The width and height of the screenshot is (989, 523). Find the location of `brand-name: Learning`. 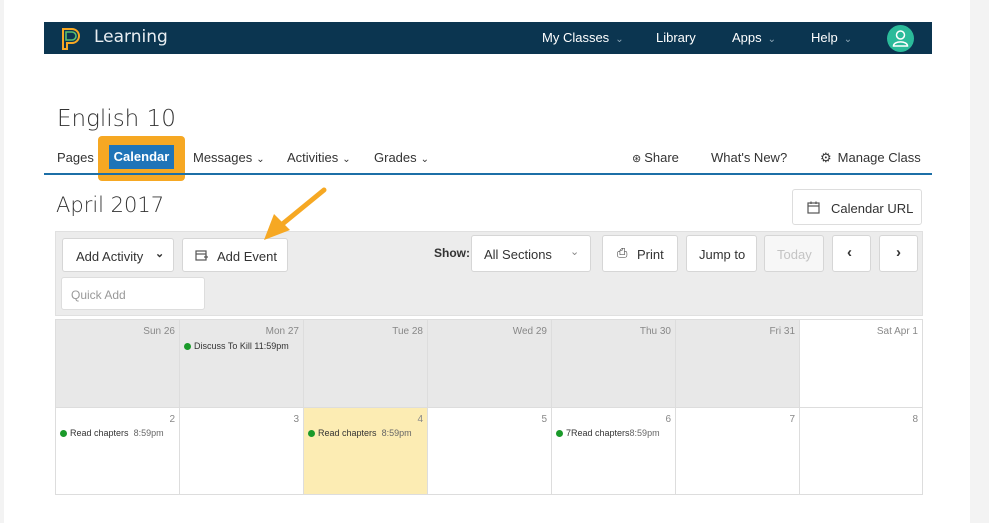

brand-name: Learning is located at coordinates (131, 37).